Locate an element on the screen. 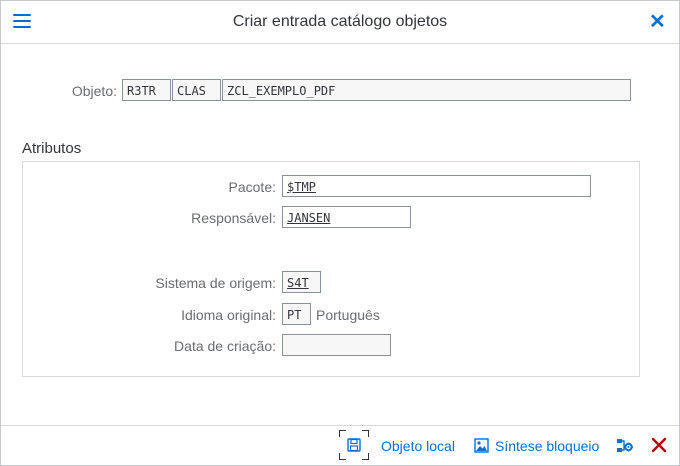 This screenshot has height=466, width=680. object-type-field: CLAS is located at coordinates (196, 90).